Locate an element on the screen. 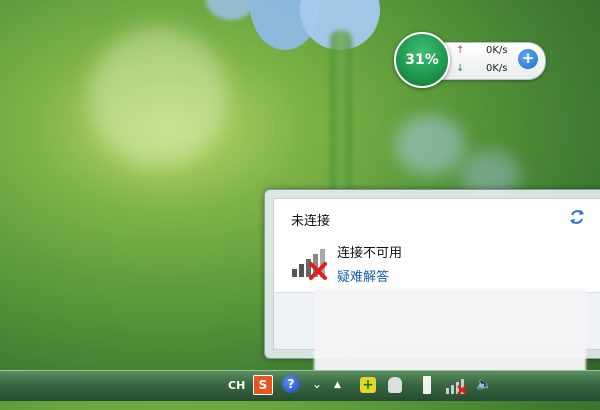 This screenshot has height=410, width=600. volume-icon: 🔈 is located at coordinates (484, 392).